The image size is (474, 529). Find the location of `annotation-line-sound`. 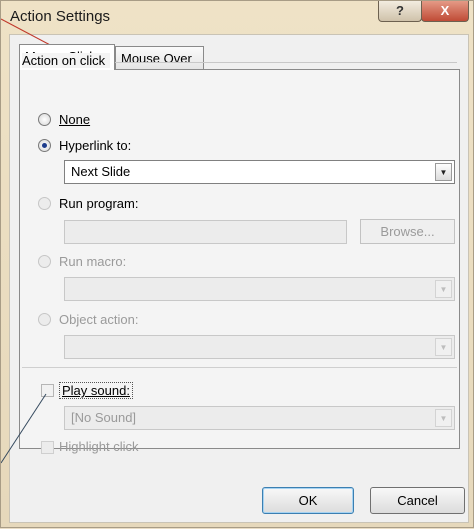

annotation-line-sound is located at coordinates (24, 428).